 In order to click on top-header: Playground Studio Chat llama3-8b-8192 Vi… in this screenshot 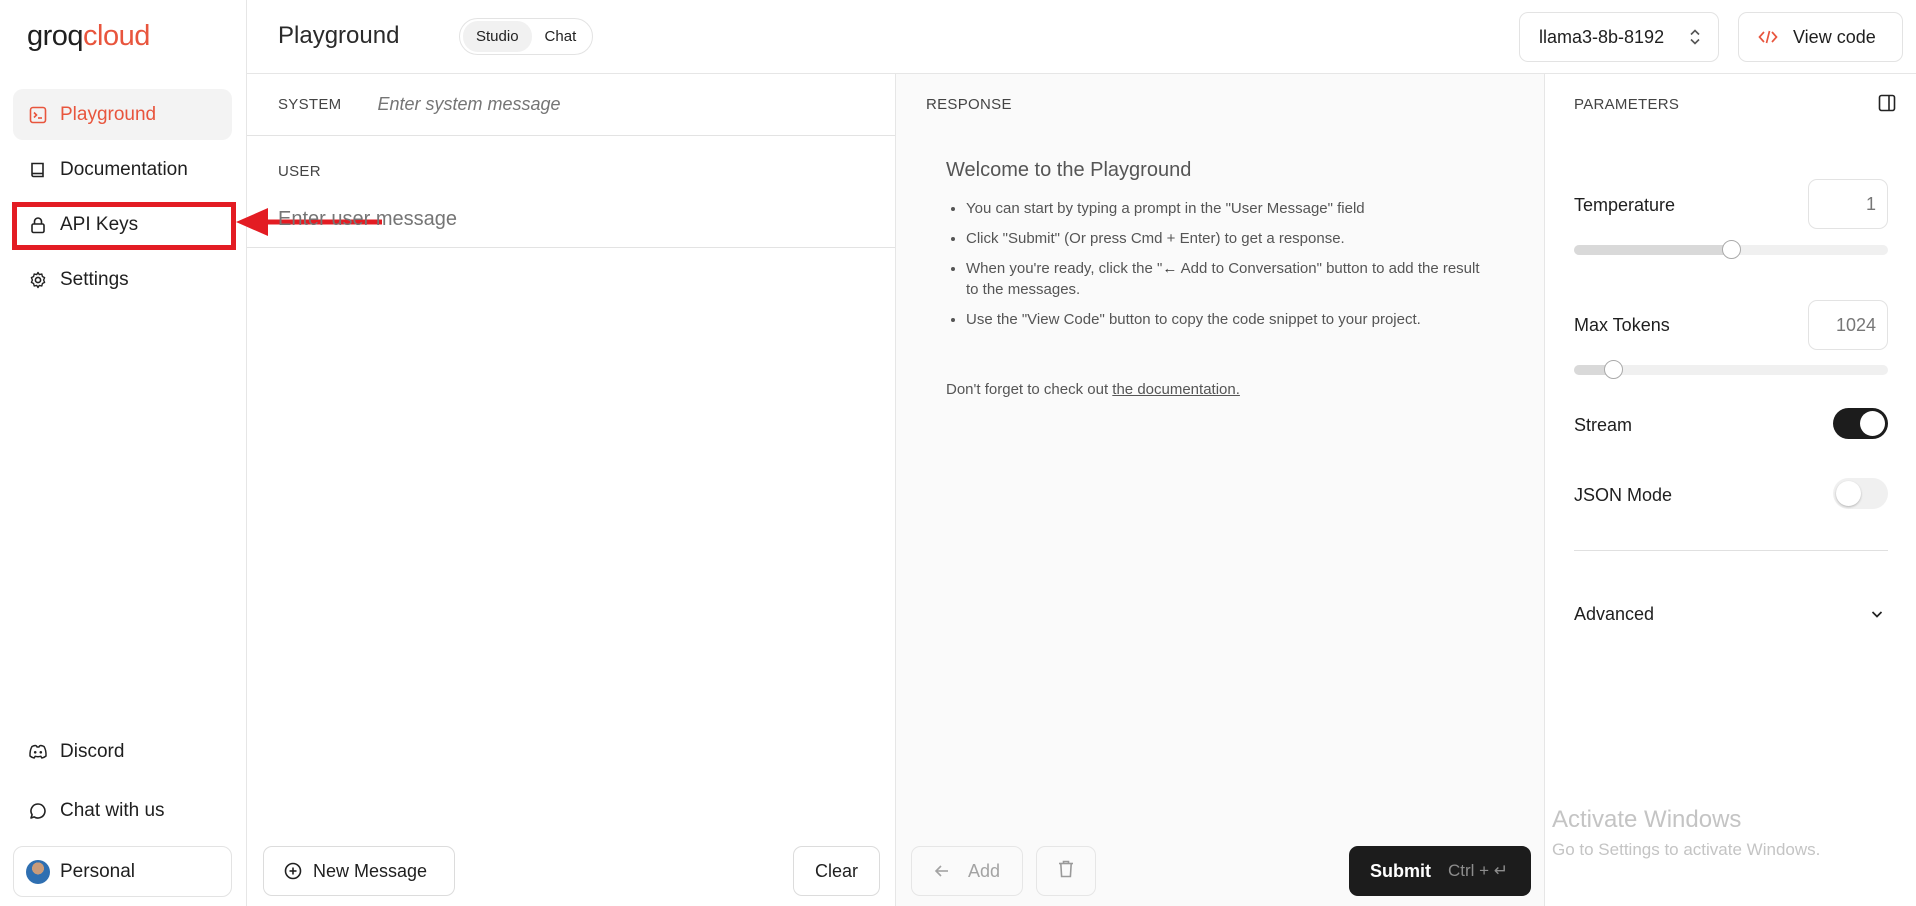, I will do `click(1081, 37)`.